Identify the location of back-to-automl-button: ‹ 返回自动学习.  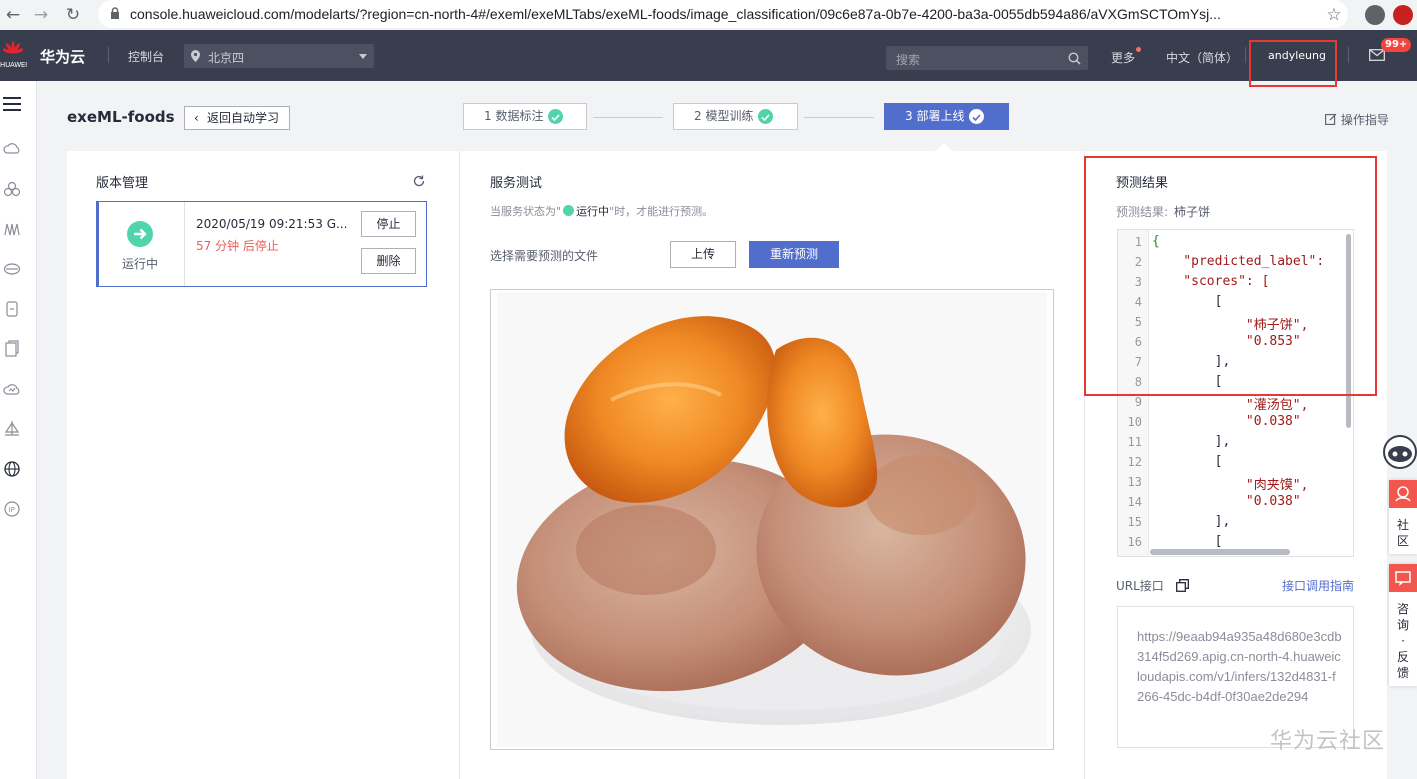
(237, 118).